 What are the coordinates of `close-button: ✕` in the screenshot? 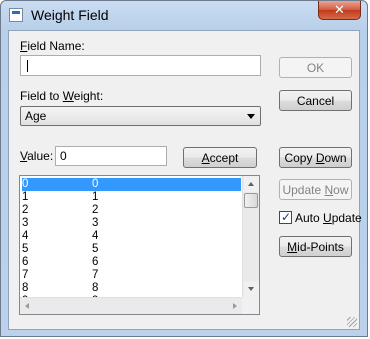 It's located at (339, 10).